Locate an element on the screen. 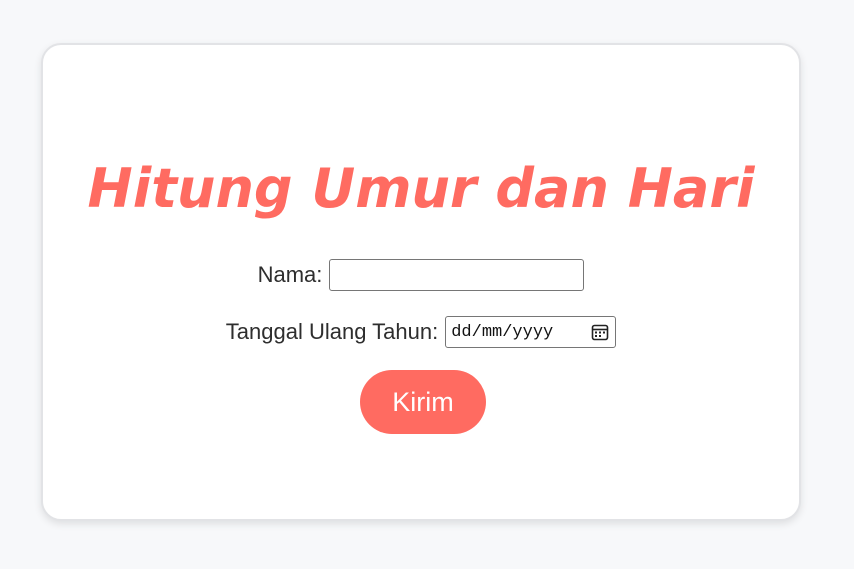 The height and width of the screenshot is (569, 854). page-title: Hitung Umur dan Hari is located at coordinates (421, 188).